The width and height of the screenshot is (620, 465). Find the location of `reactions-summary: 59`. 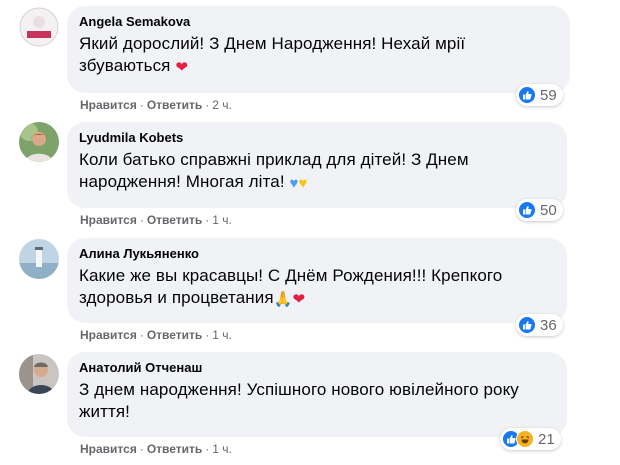

reactions-summary: 59 is located at coordinates (539, 95).